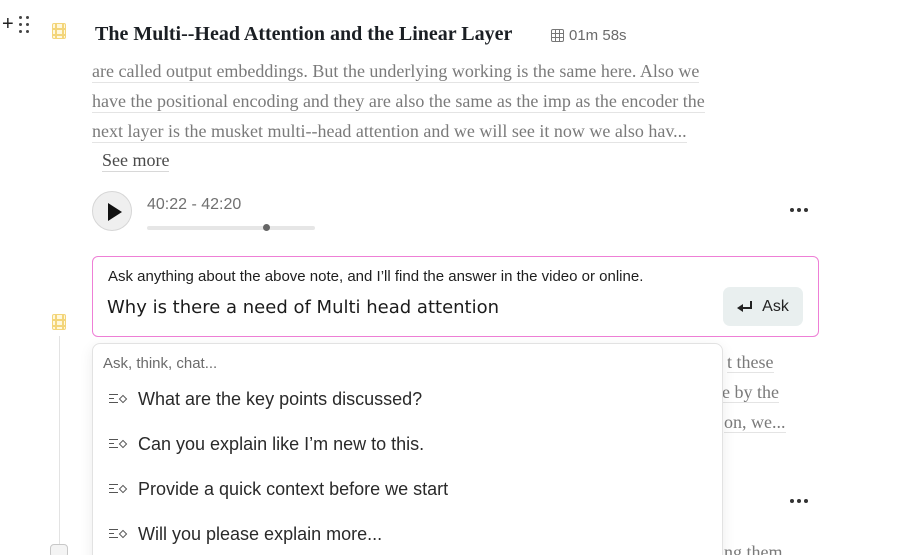 Image resolution: width=923 pixels, height=555 pixels. What do you see at coordinates (59, 549) in the screenshot?
I see `note-icon` at bounding box center [59, 549].